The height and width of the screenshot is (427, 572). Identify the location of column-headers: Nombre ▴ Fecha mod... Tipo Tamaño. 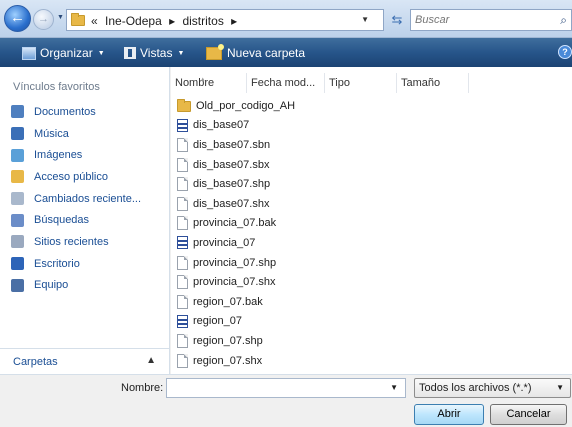
(371, 83).